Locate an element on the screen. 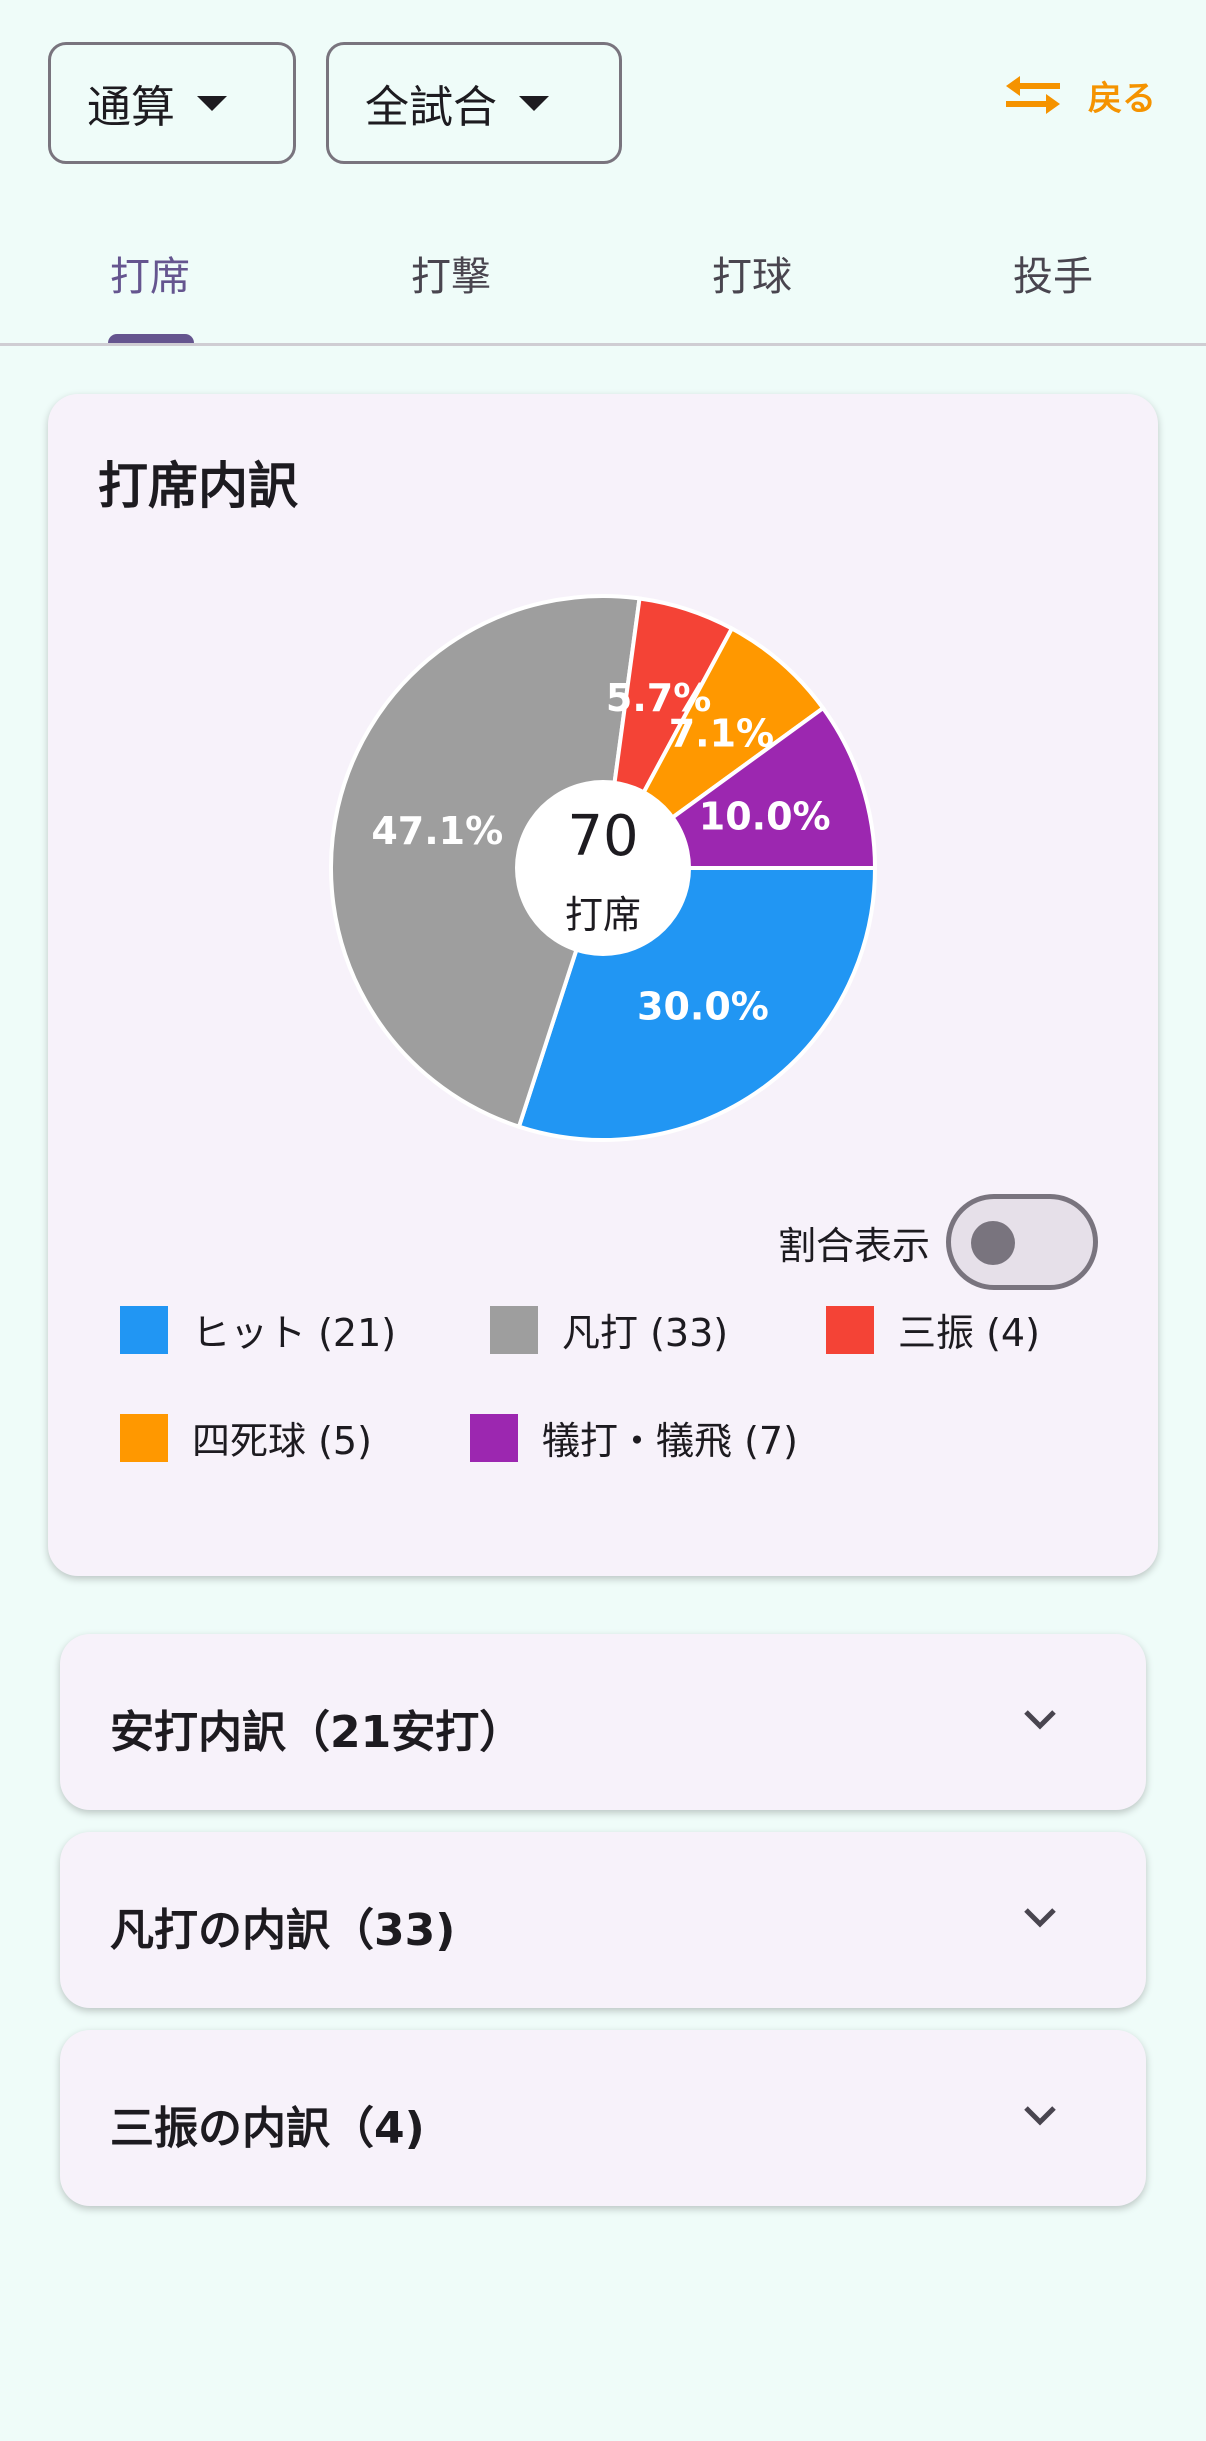 This screenshot has width=1206, height=2441. ratio-toggle is located at coordinates (1022, 1242).